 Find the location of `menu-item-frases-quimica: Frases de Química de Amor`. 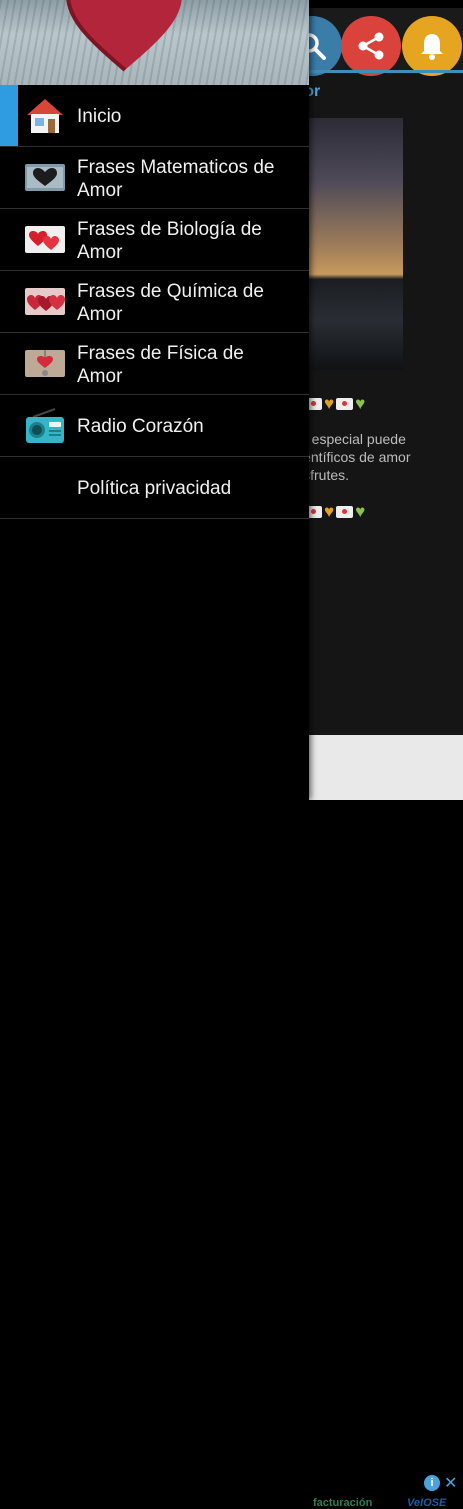

menu-item-frases-quimica: Frases de Química de Amor is located at coordinates (154, 302).